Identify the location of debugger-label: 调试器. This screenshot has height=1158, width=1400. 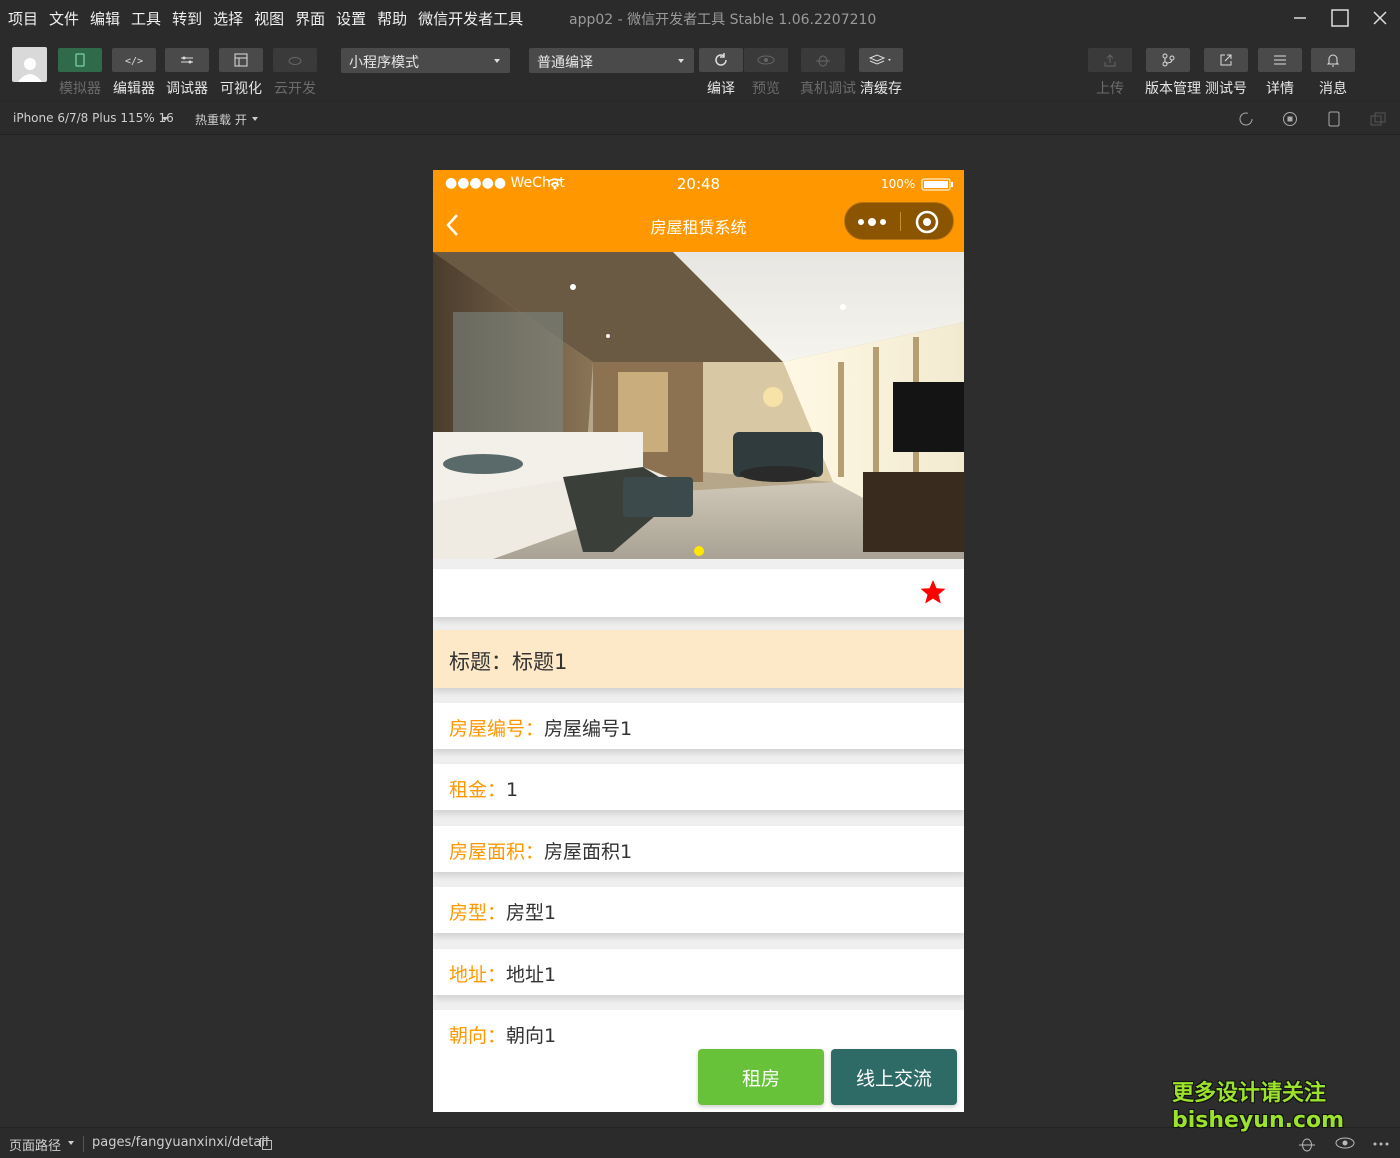
(187, 89).